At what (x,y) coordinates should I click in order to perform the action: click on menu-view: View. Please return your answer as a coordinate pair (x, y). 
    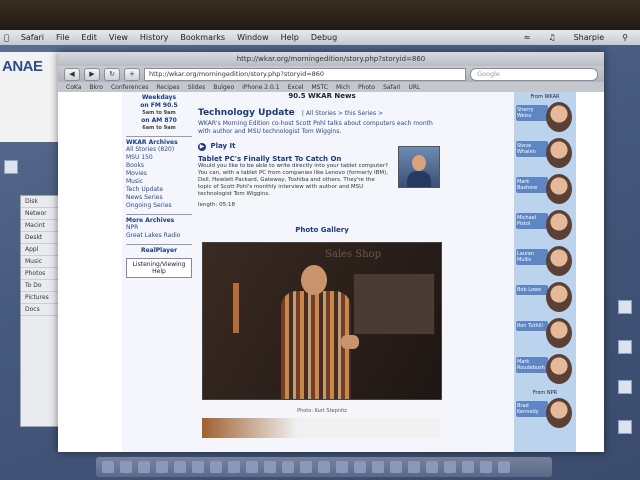
    Looking at the image, I should click on (118, 37).